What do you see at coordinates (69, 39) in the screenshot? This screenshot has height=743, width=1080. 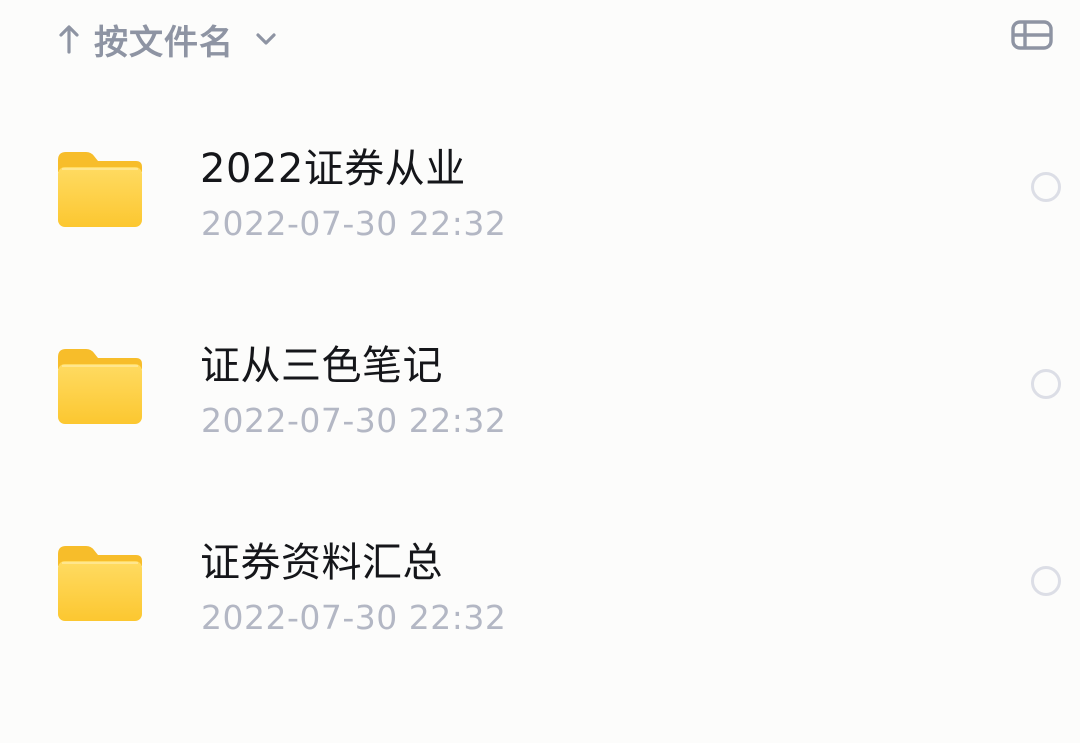 I see `arrow-up-icon` at bounding box center [69, 39].